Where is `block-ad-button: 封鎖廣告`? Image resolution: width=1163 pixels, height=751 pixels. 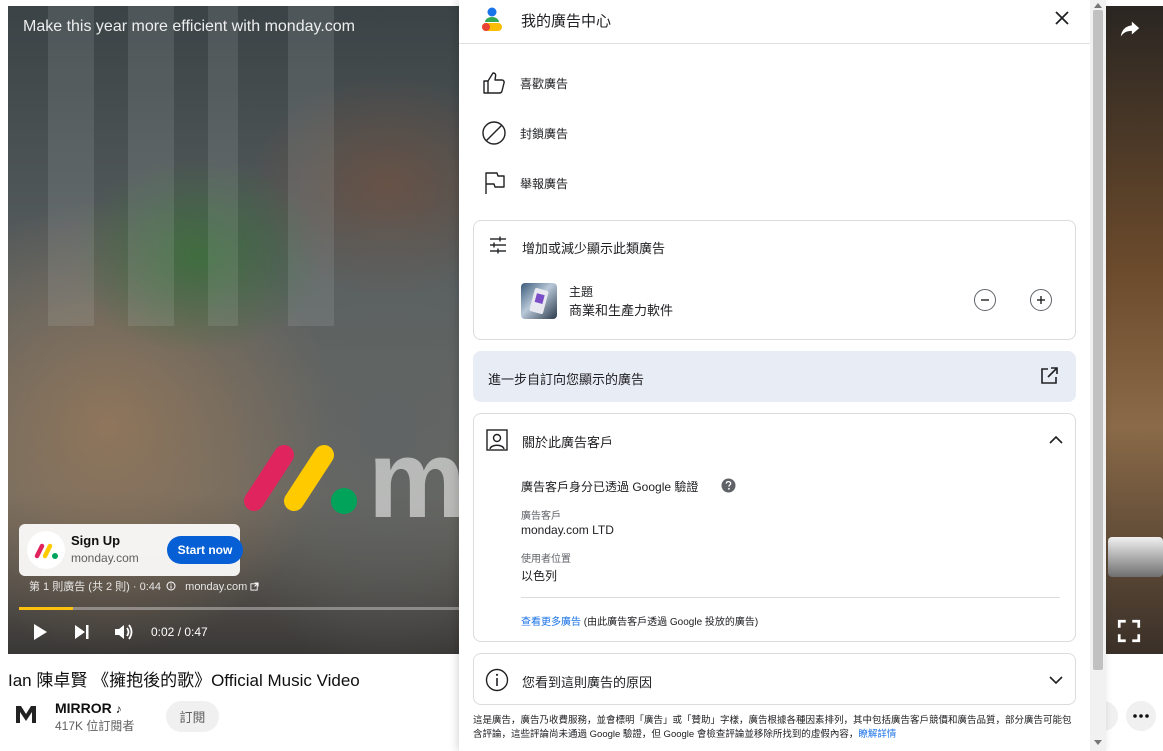 block-ad-button: 封鎖廣告 is located at coordinates (779, 133).